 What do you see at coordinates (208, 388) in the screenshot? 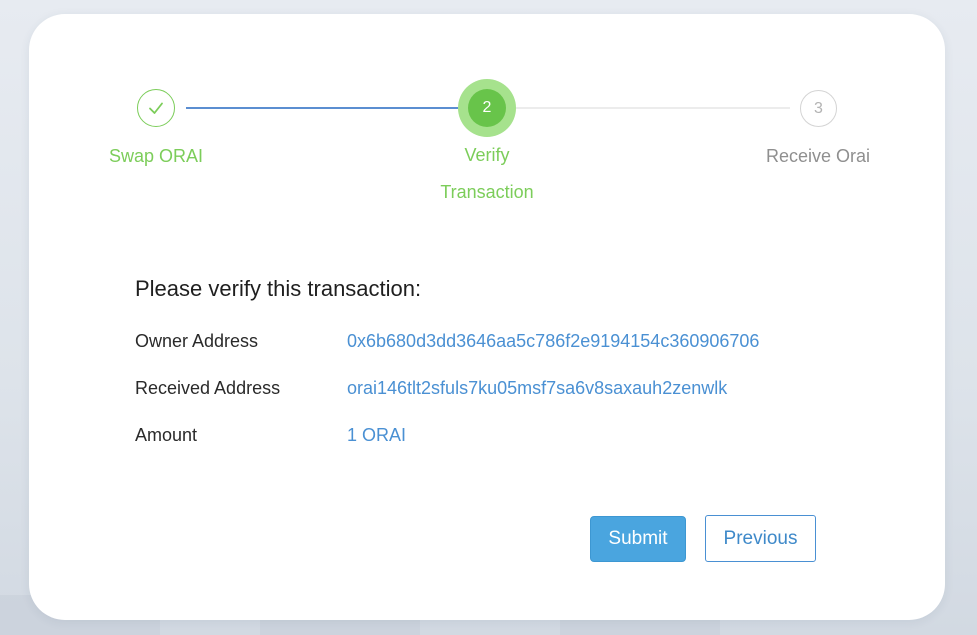
I see `received-address-label: Received Address` at bounding box center [208, 388].